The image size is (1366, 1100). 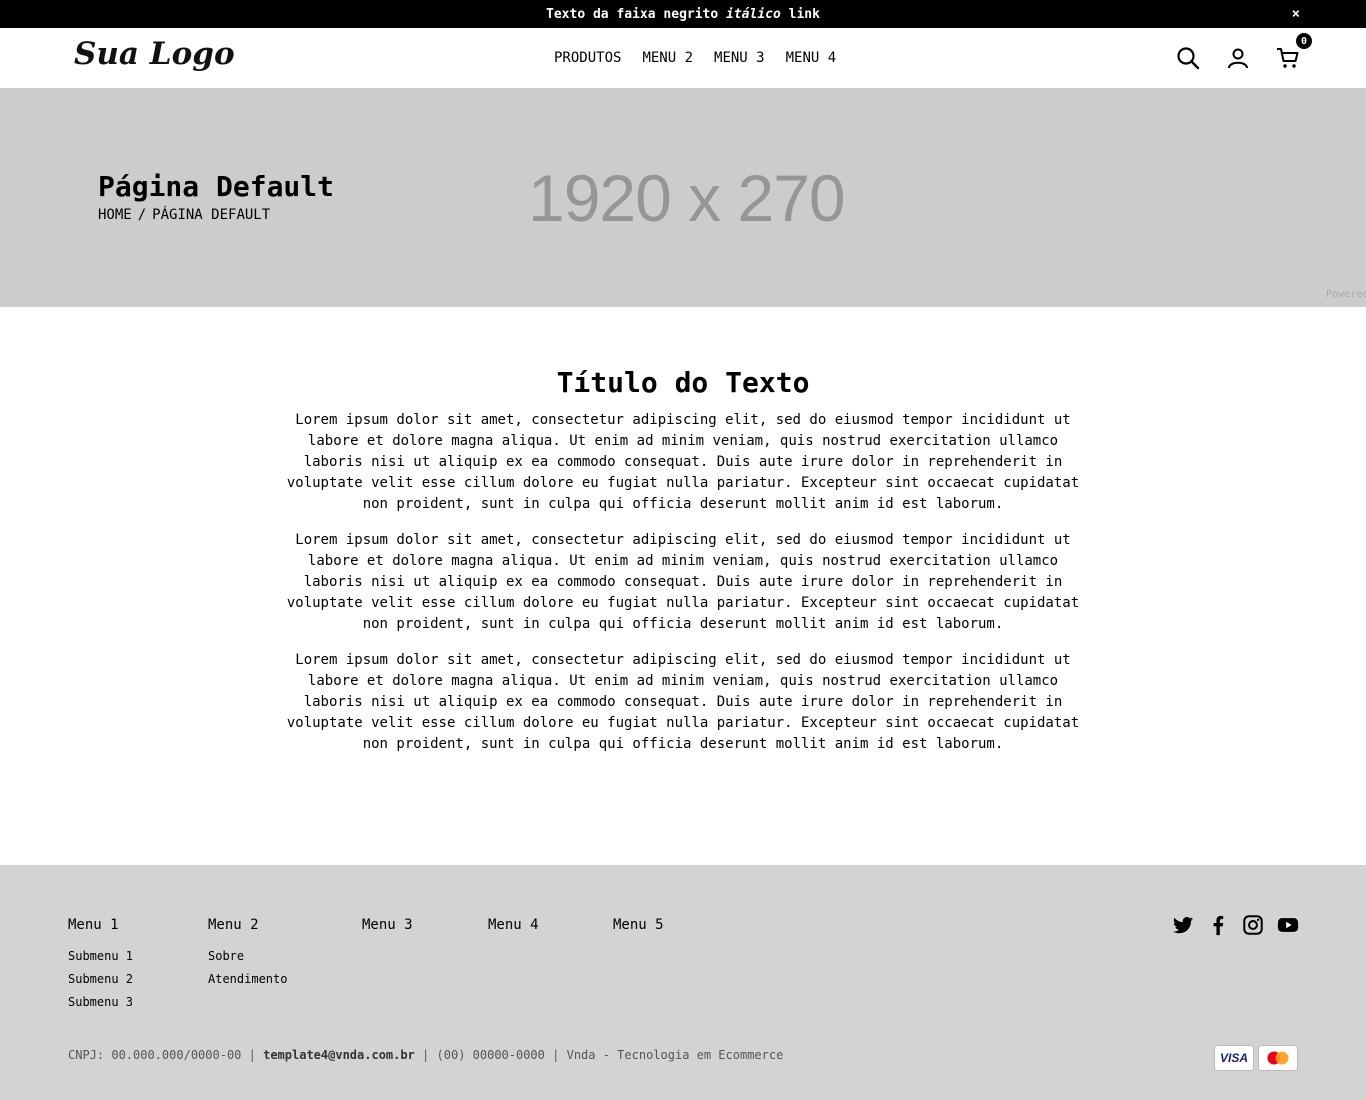 I want to click on footer-link: Submenu 2, so click(x=100, y=979).